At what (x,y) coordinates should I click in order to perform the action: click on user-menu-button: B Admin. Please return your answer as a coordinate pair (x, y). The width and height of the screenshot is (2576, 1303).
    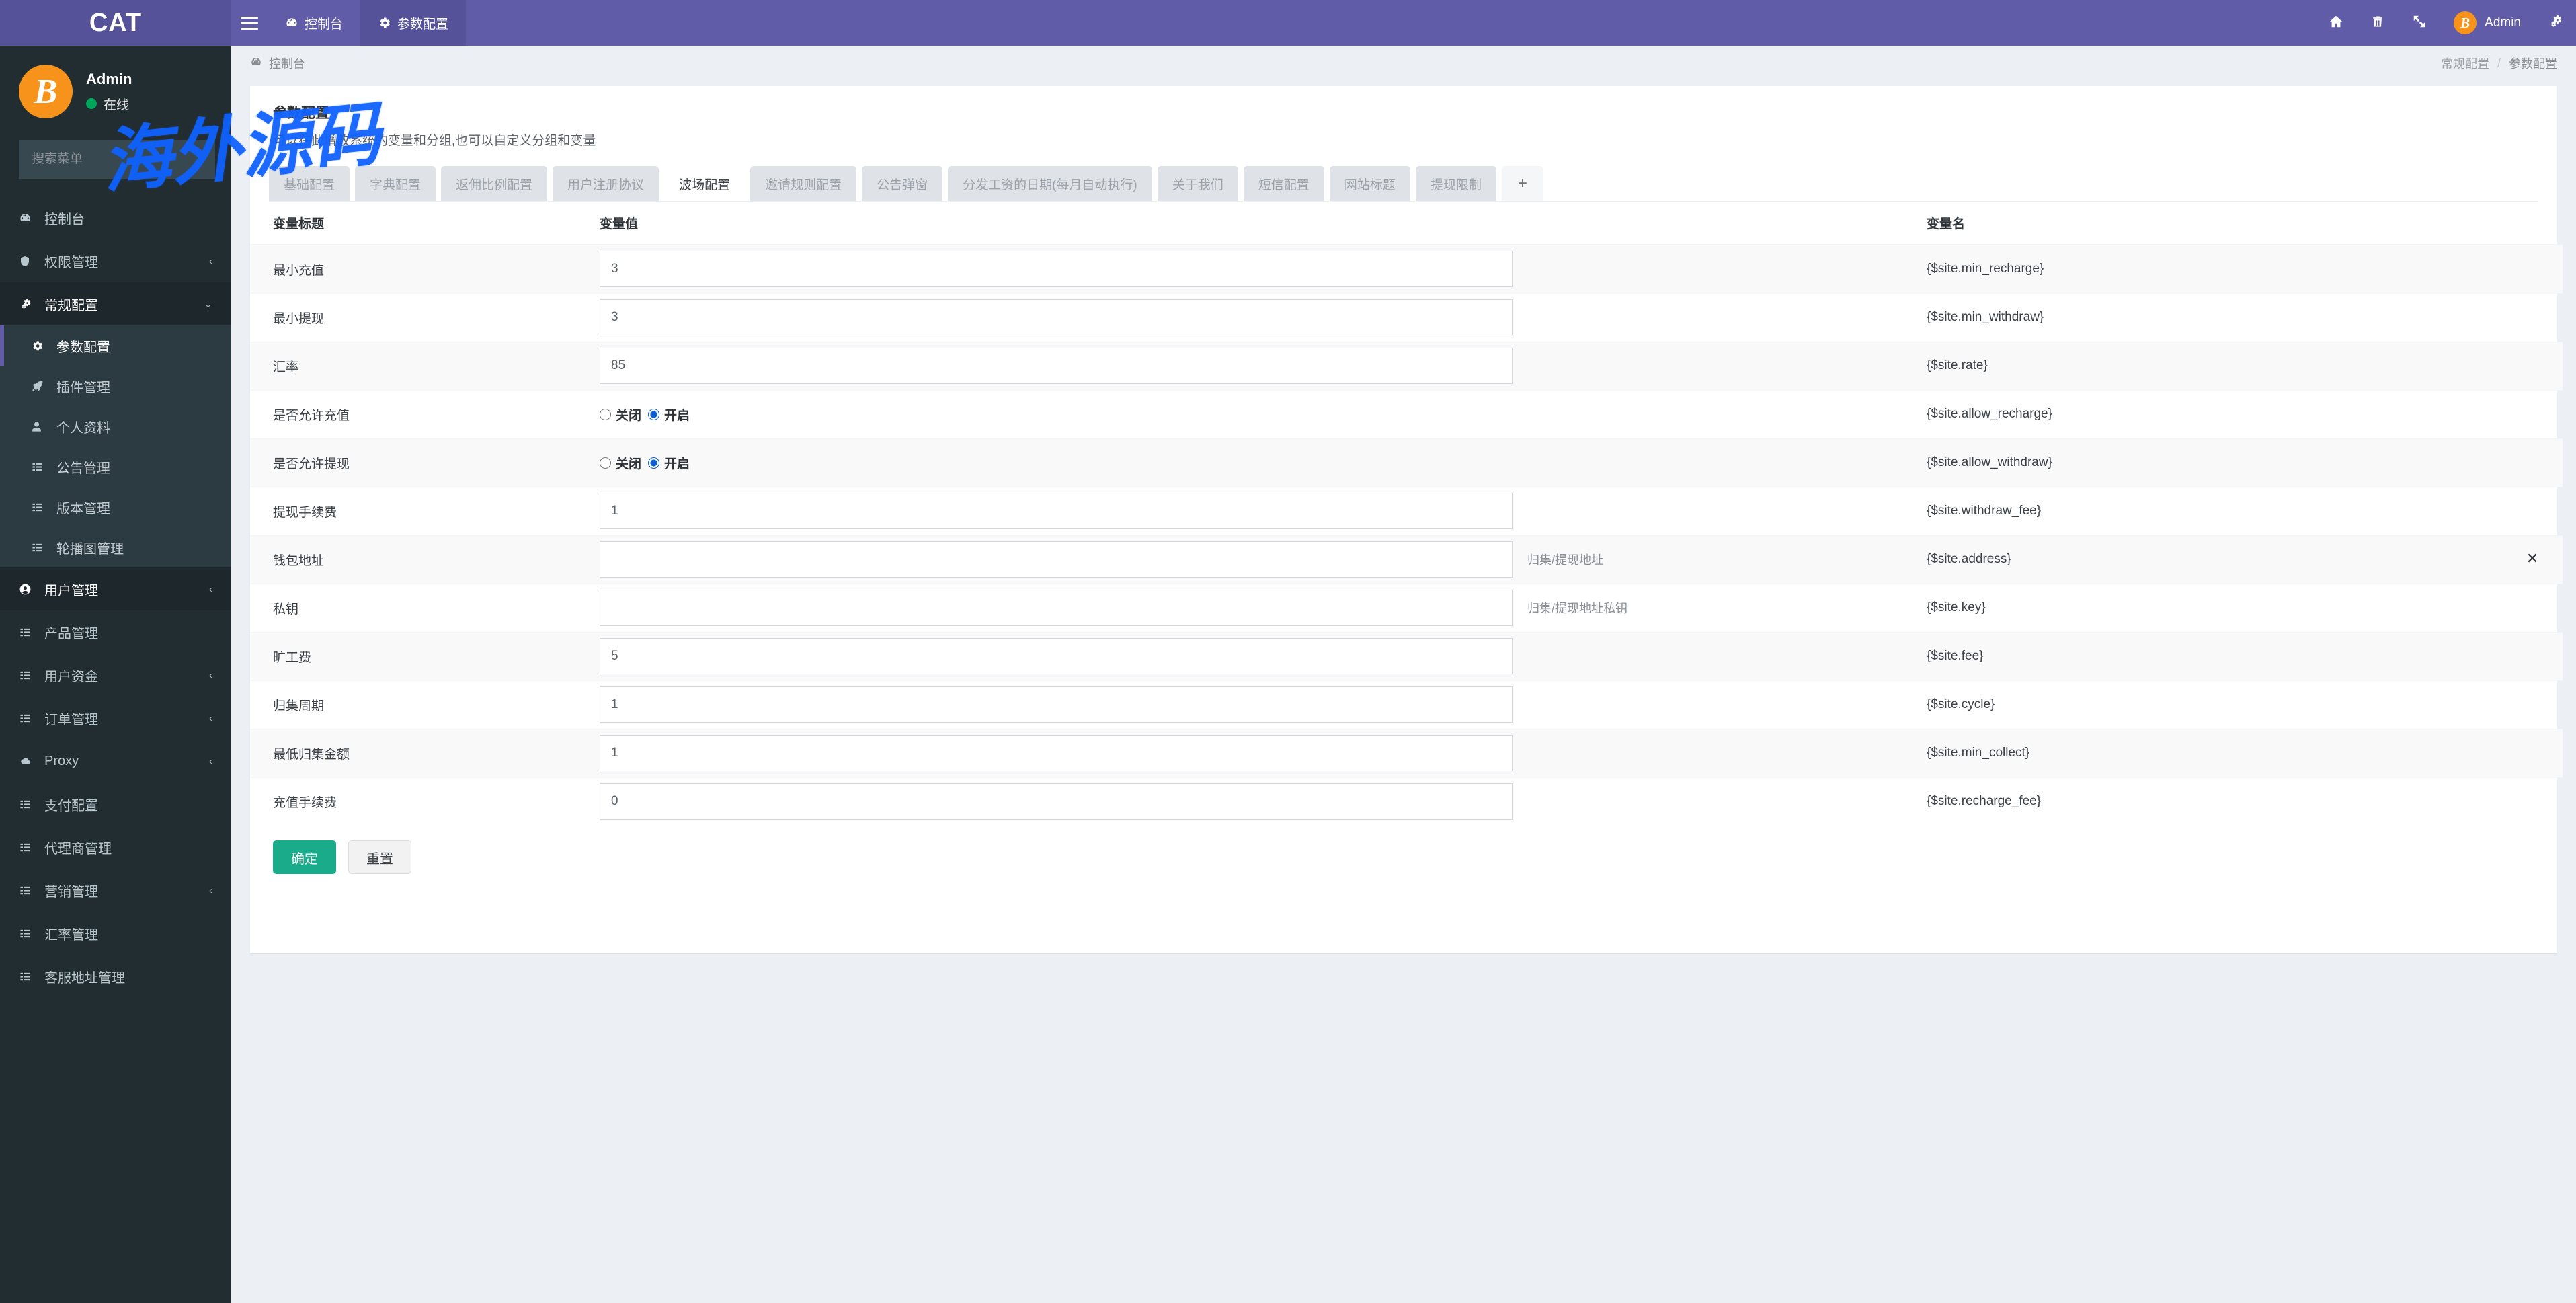
    Looking at the image, I should click on (2487, 23).